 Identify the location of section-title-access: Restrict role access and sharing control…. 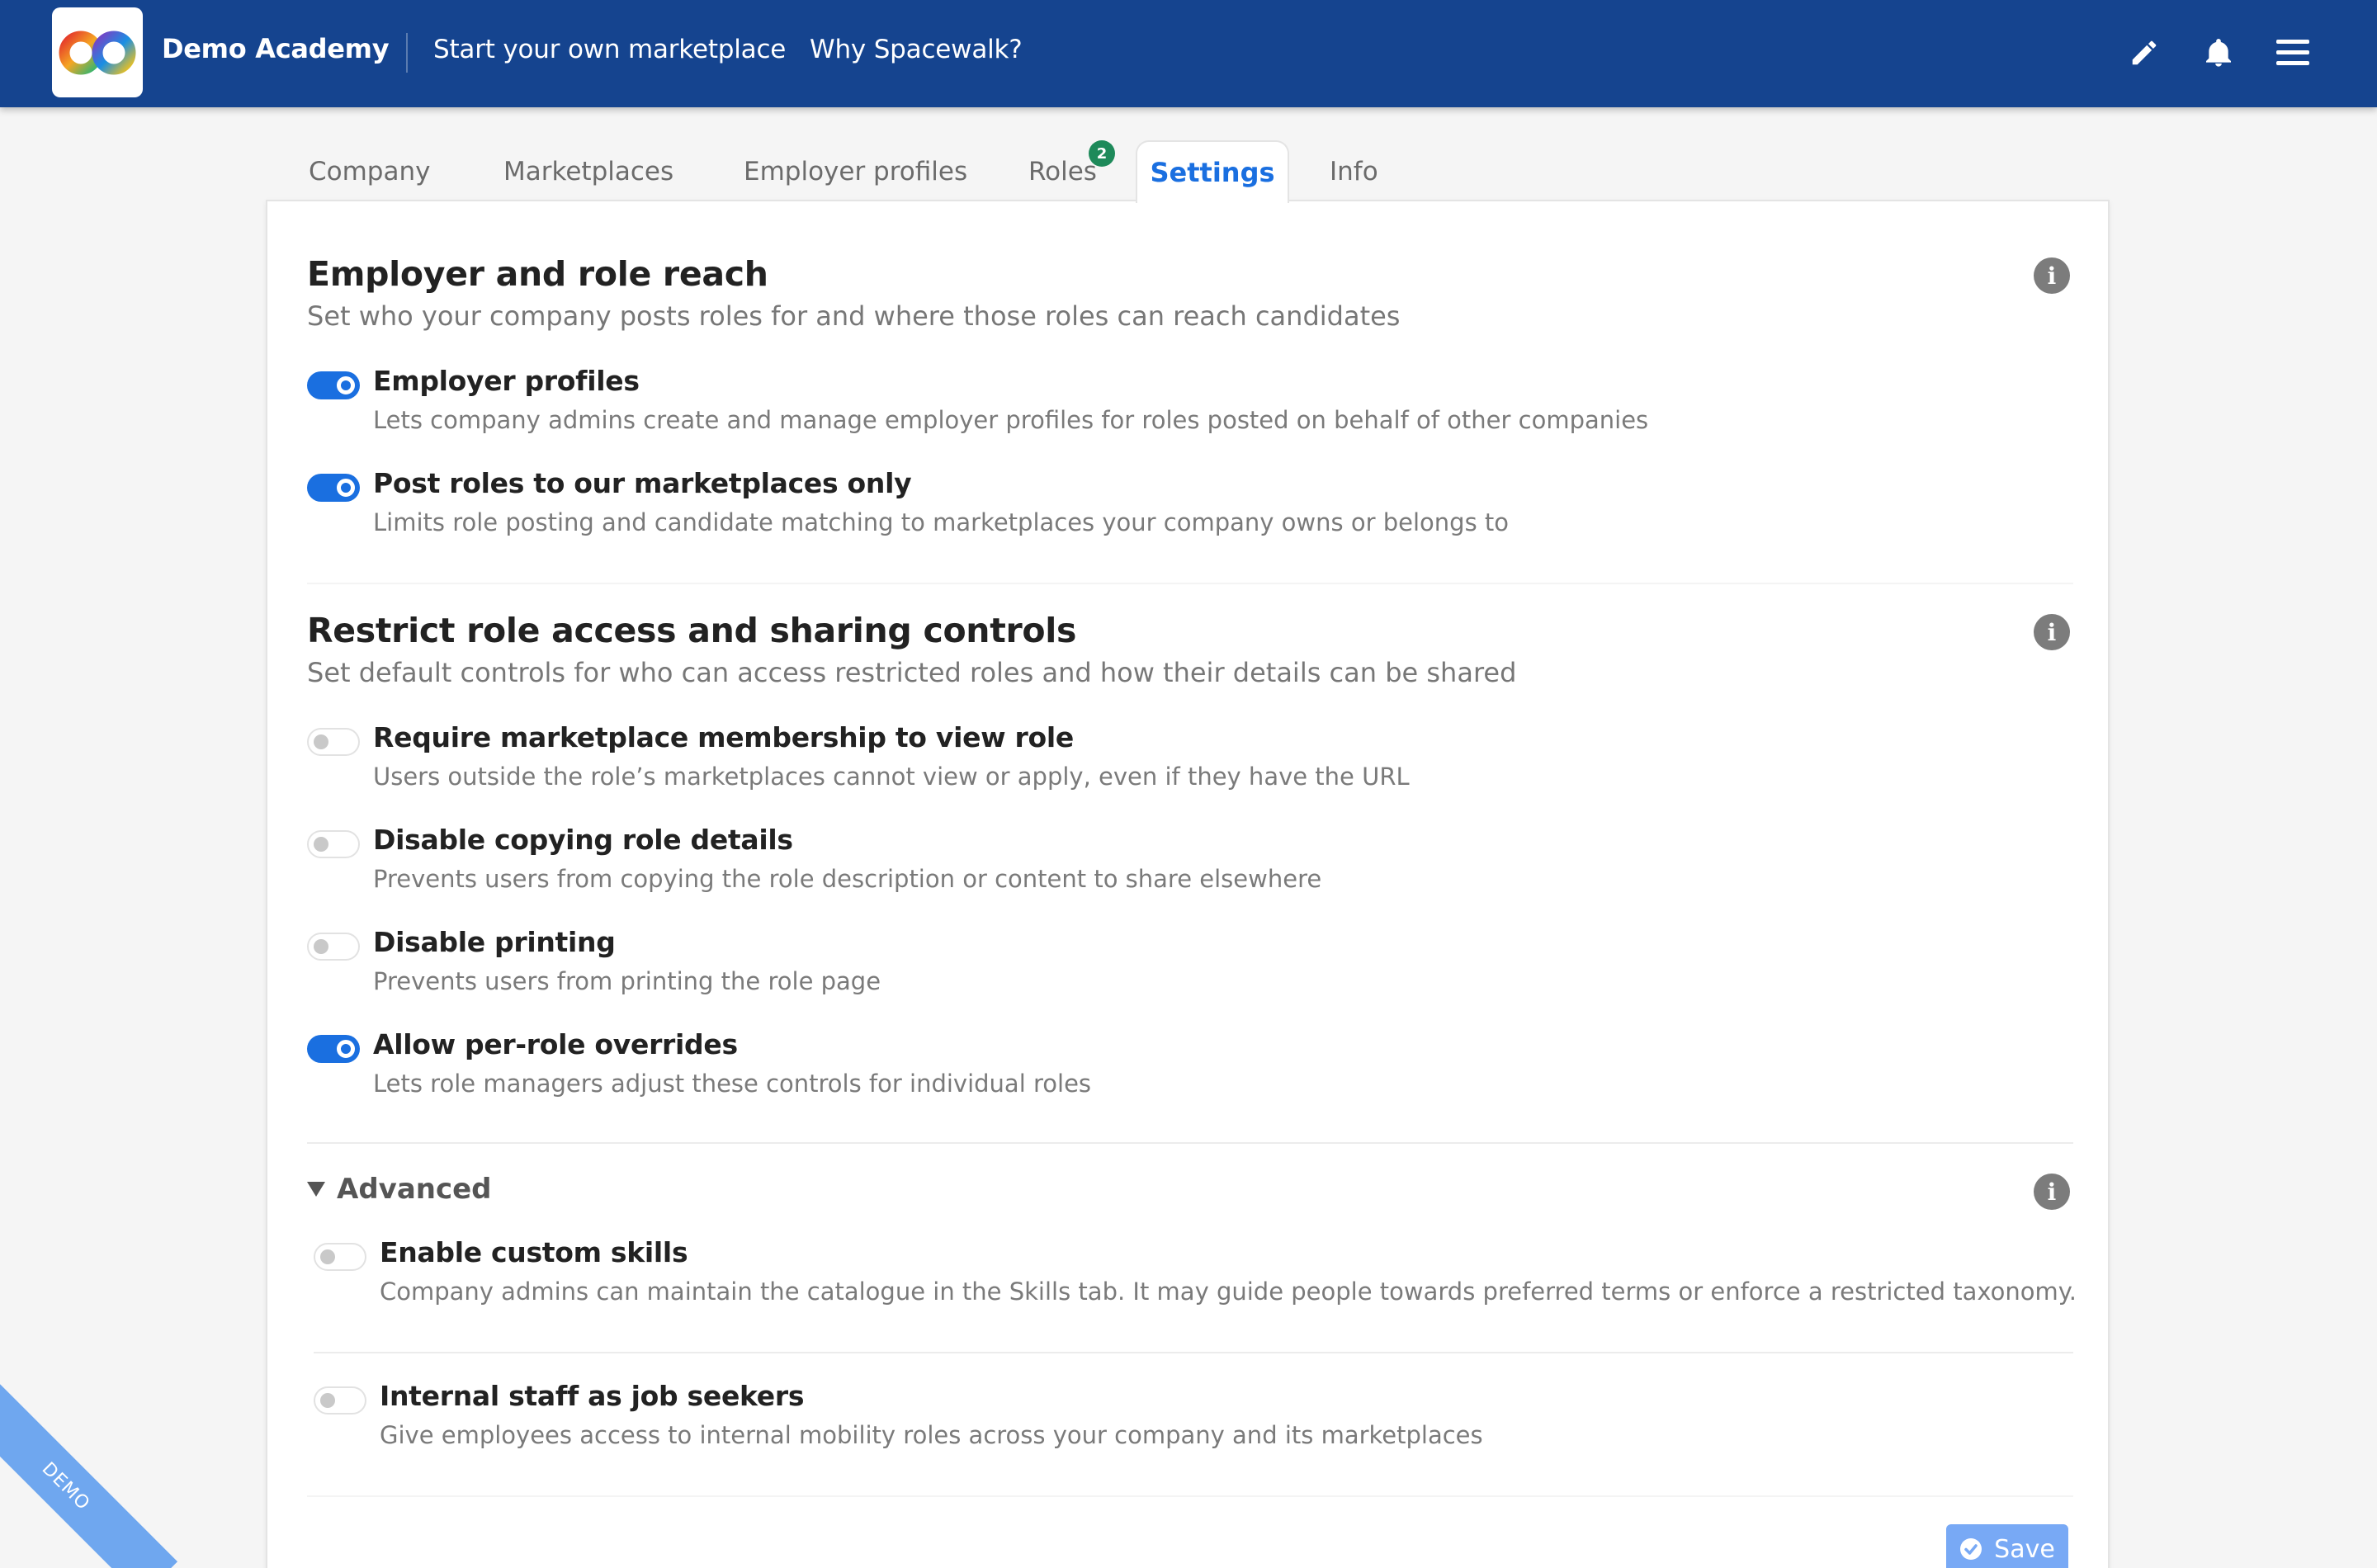
(692, 630).